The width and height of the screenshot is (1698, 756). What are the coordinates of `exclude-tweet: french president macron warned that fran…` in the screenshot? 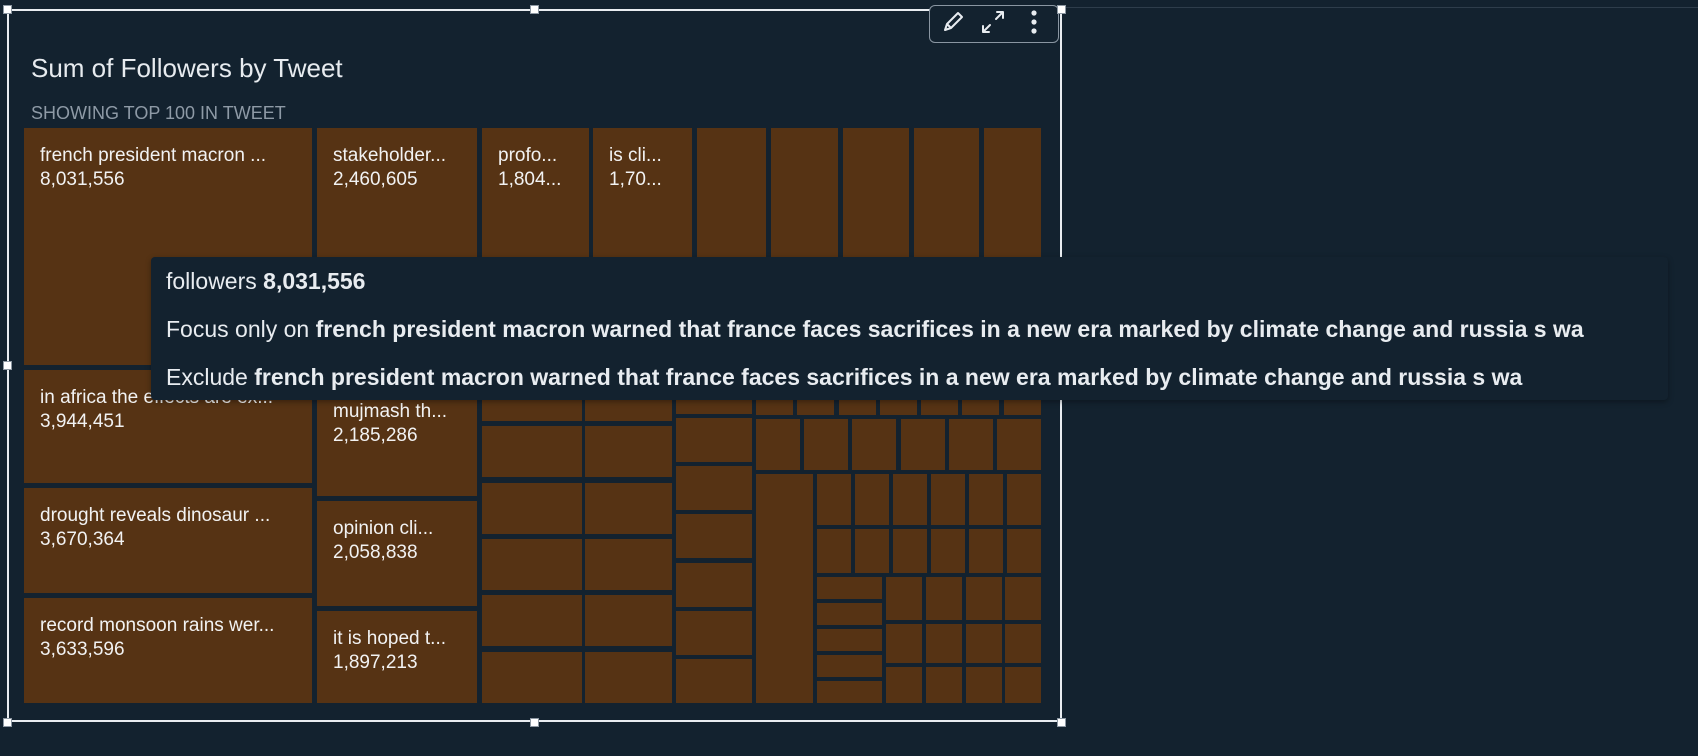 It's located at (888, 377).